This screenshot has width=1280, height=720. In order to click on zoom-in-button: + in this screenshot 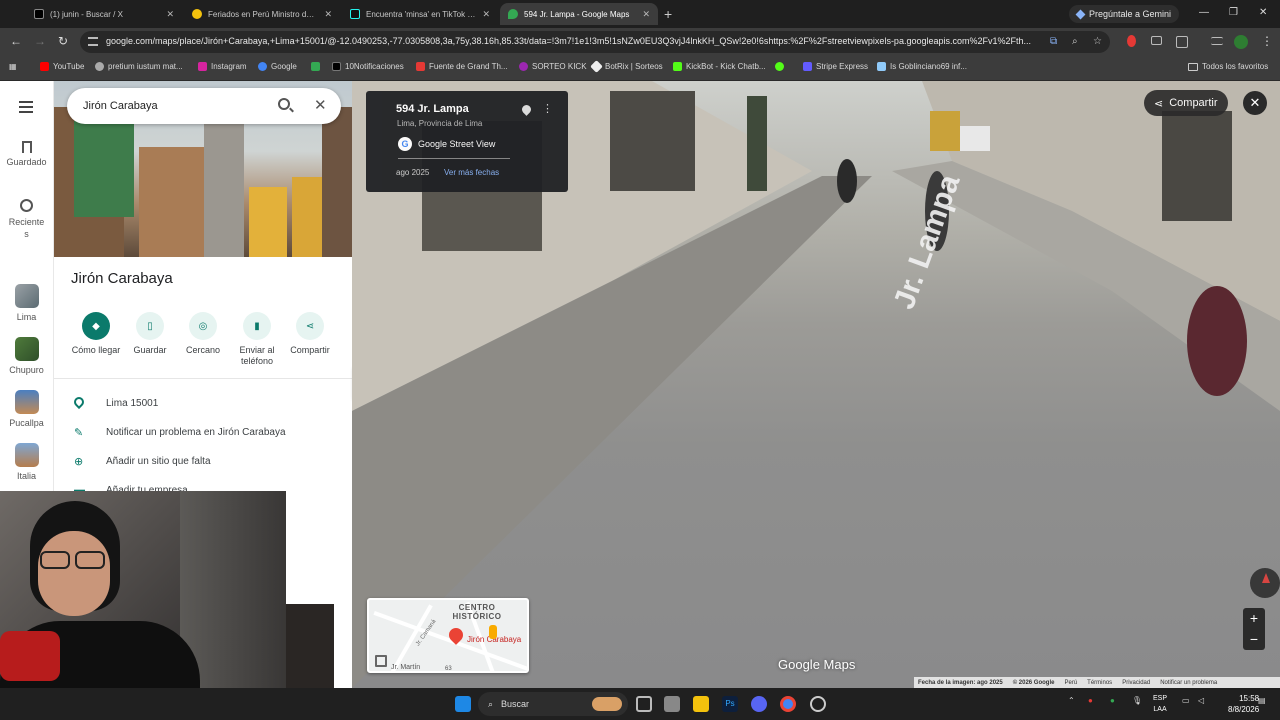, I will do `click(1254, 618)`.